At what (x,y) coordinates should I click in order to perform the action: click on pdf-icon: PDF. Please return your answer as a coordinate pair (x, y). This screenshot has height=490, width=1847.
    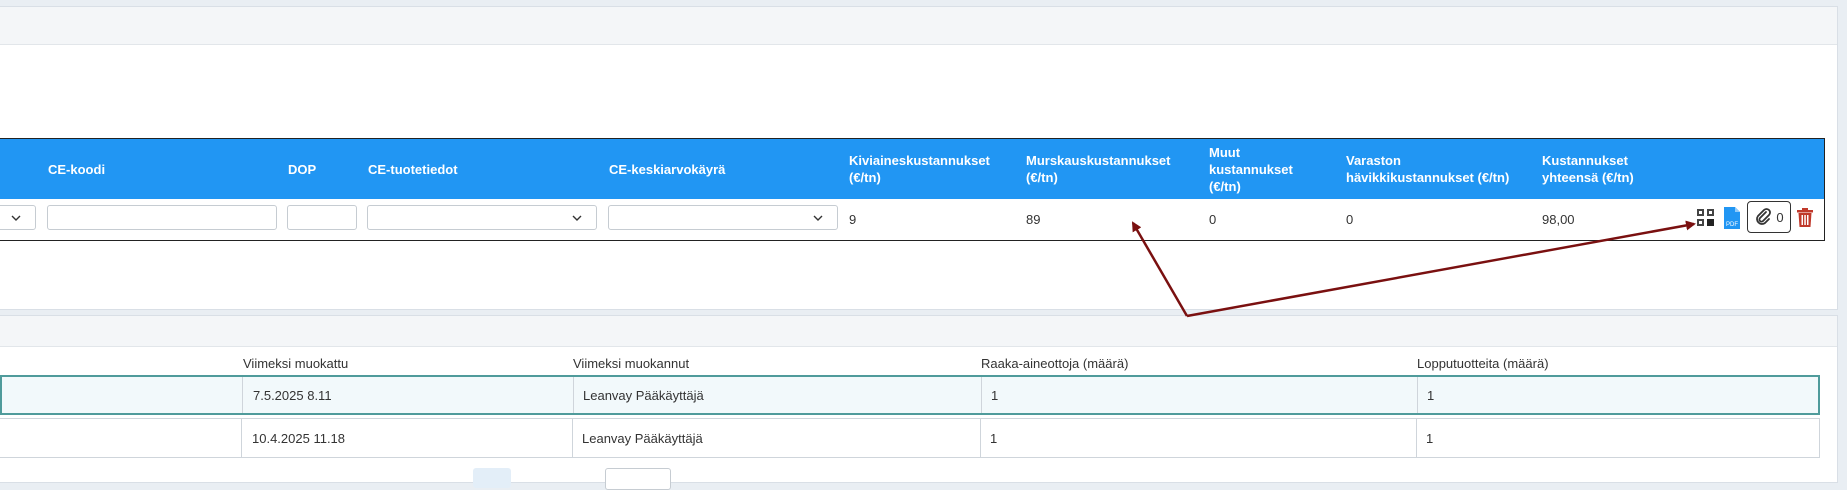
    Looking at the image, I should click on (1732, 218).